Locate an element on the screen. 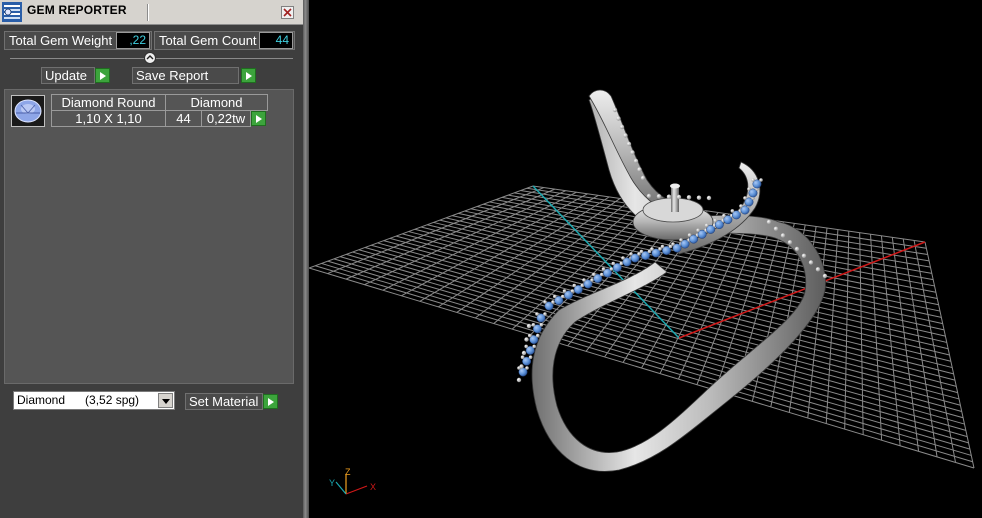 This screenshot has width=982, height=518. close-button is located at coordinates (287, 12).